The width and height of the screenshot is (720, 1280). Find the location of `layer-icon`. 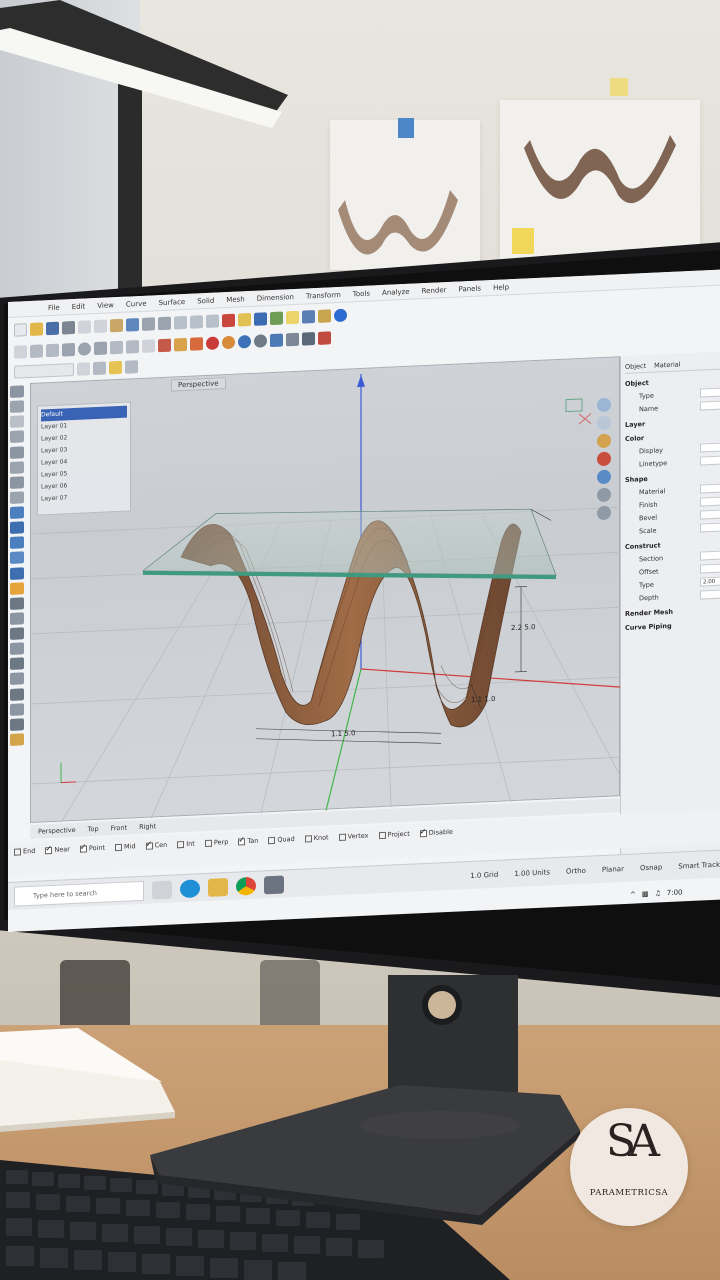

layer-icon is located at coordinates (244, 319).